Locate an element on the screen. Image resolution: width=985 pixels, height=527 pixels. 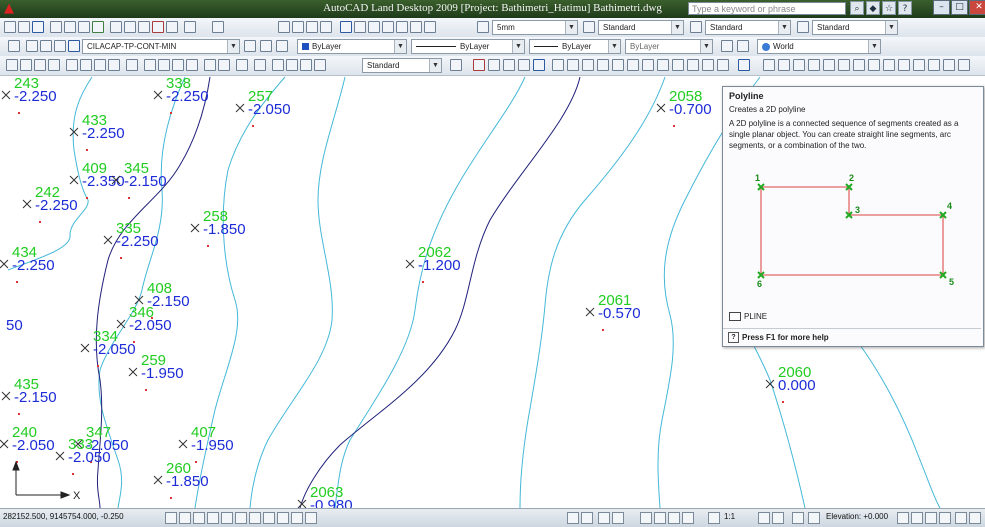
minimize-button: – is located at coordinates (941, 7).